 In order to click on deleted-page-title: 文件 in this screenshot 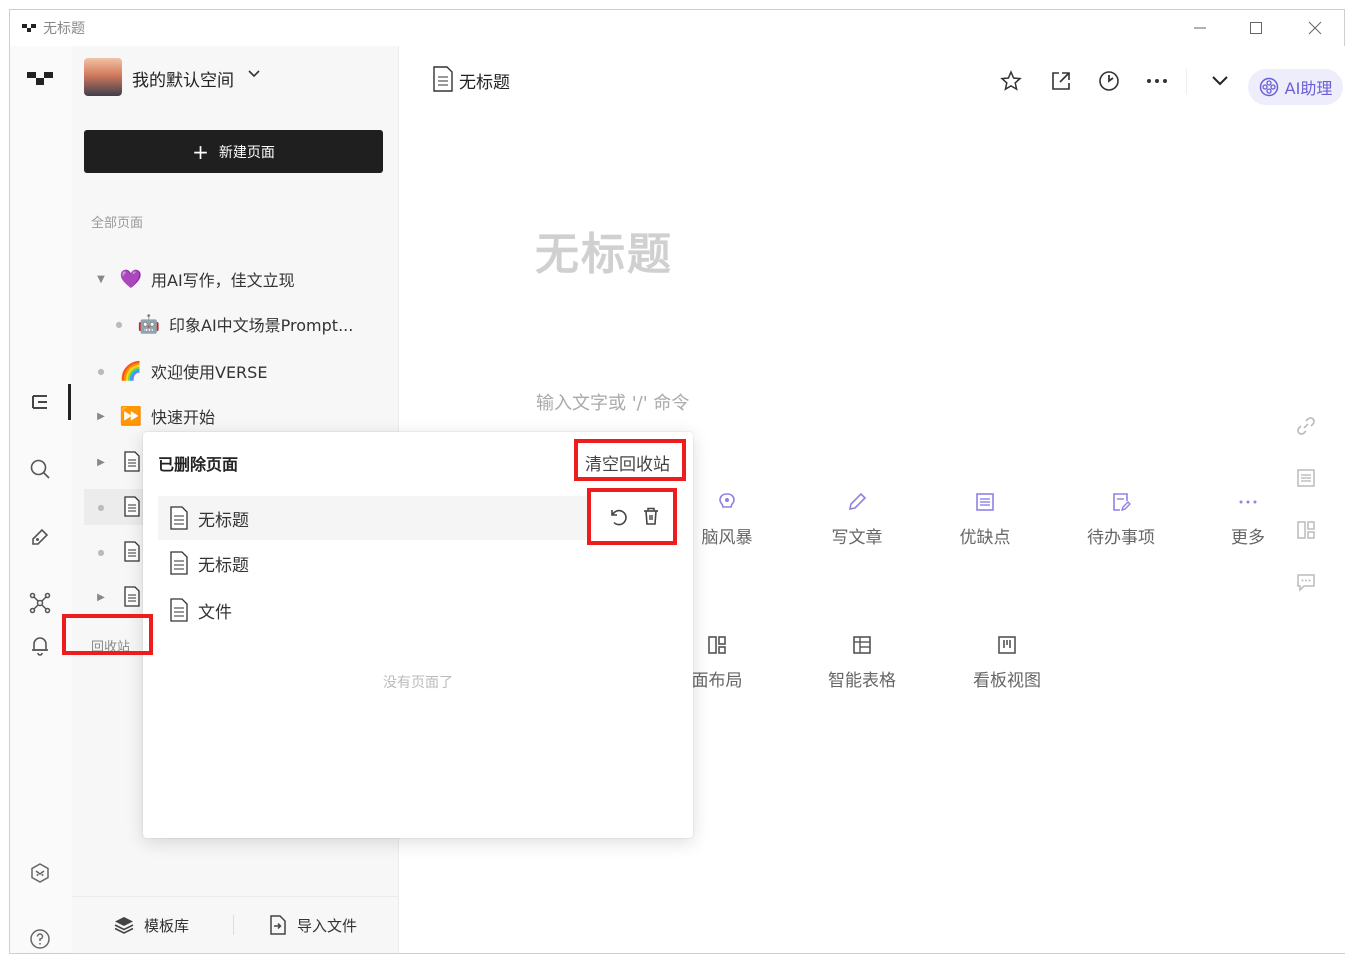, I will do `click(215, 612)`.